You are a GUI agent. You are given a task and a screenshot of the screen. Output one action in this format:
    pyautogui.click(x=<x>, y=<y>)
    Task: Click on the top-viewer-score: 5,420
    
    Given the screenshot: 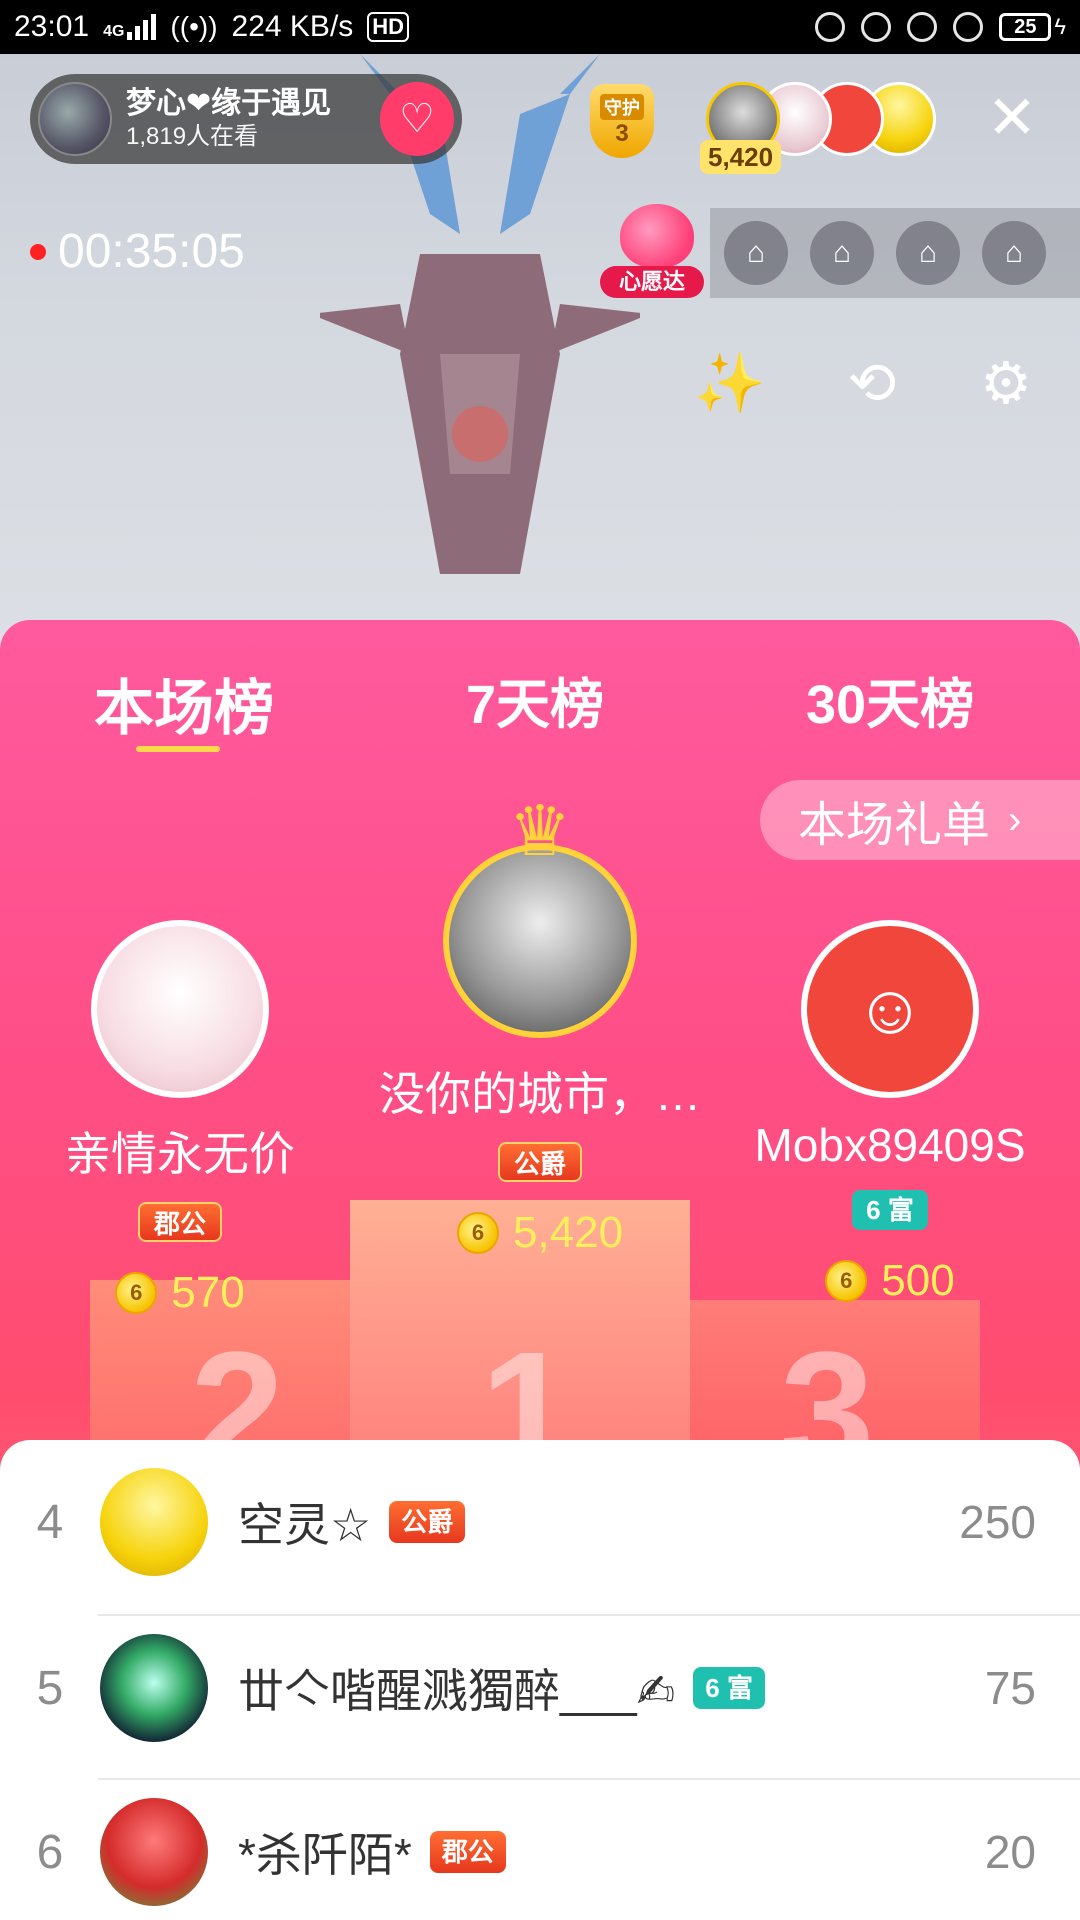 What is the action you would take?
    pyautogui.click(x=741, y=157)
    